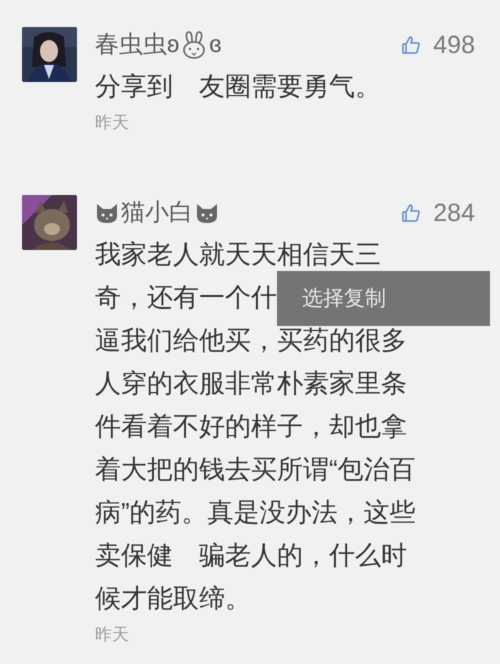 Image resolution: width=500 pixels, height=664 pixels. Describe the element at coordinates (251, 383) in the screenshot. I see `comment-text-line: 人穿的衣服非常朴素家里条` at that location.